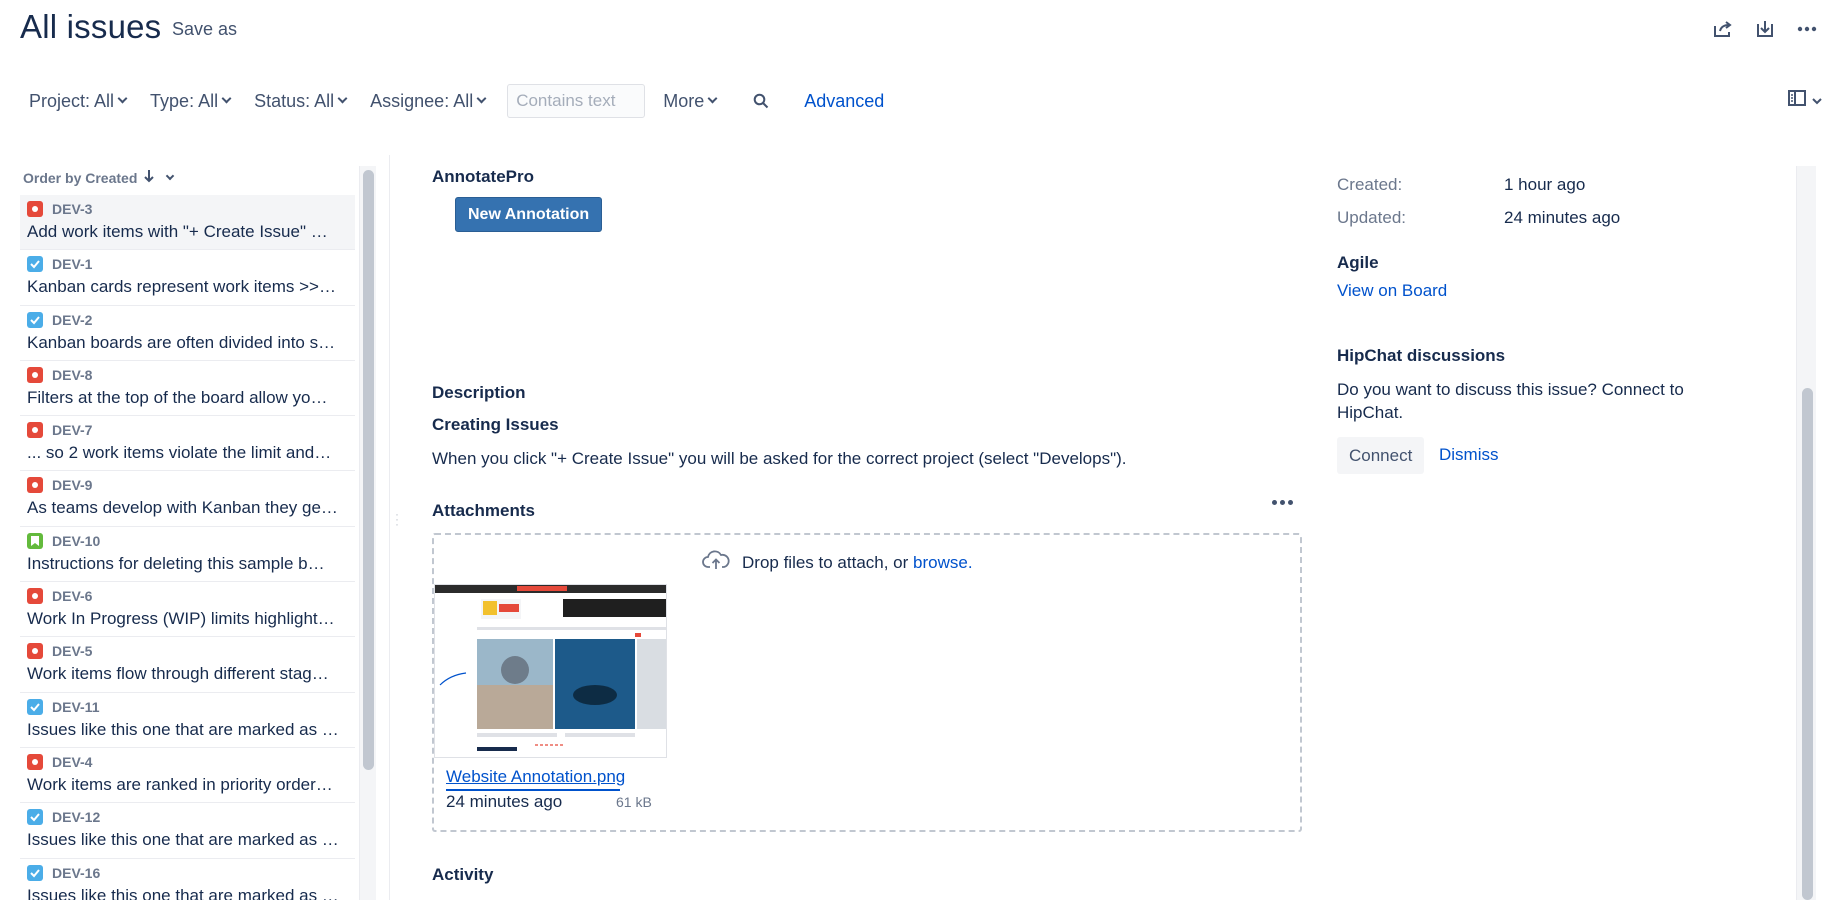 Image resolution: width=1840 pixels, height=900 pixels. I want to click on issue-key-row: DEV-4, so click(191, 762).